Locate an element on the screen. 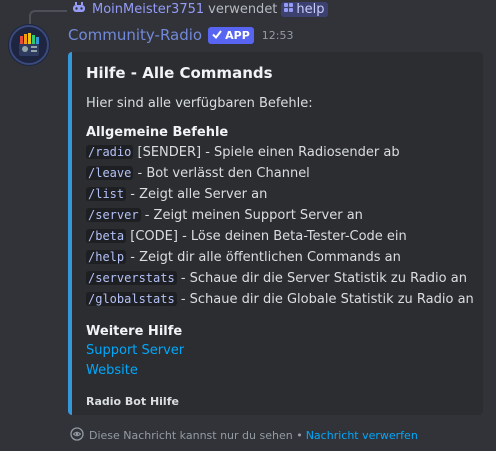  reply-context: MoinMeister3751 verwendet help is located at coordinates (200, 9).